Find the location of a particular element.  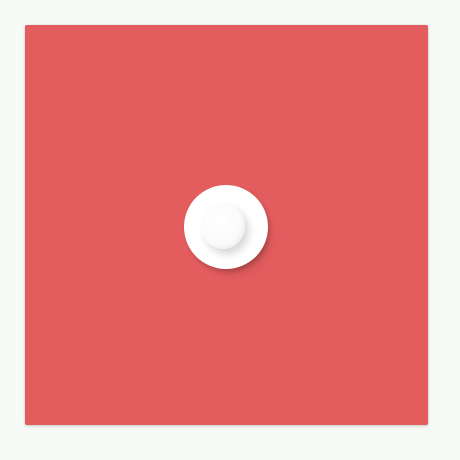

toggle-knob-icon is located at coordinates (223, 226).